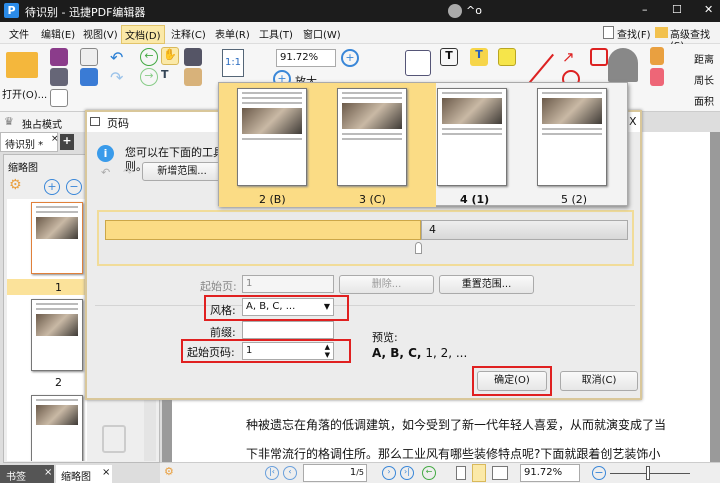  Describe the element at coordinates (634, 33) in the screenshot. I see `find-button: 查找(F)` at that location.